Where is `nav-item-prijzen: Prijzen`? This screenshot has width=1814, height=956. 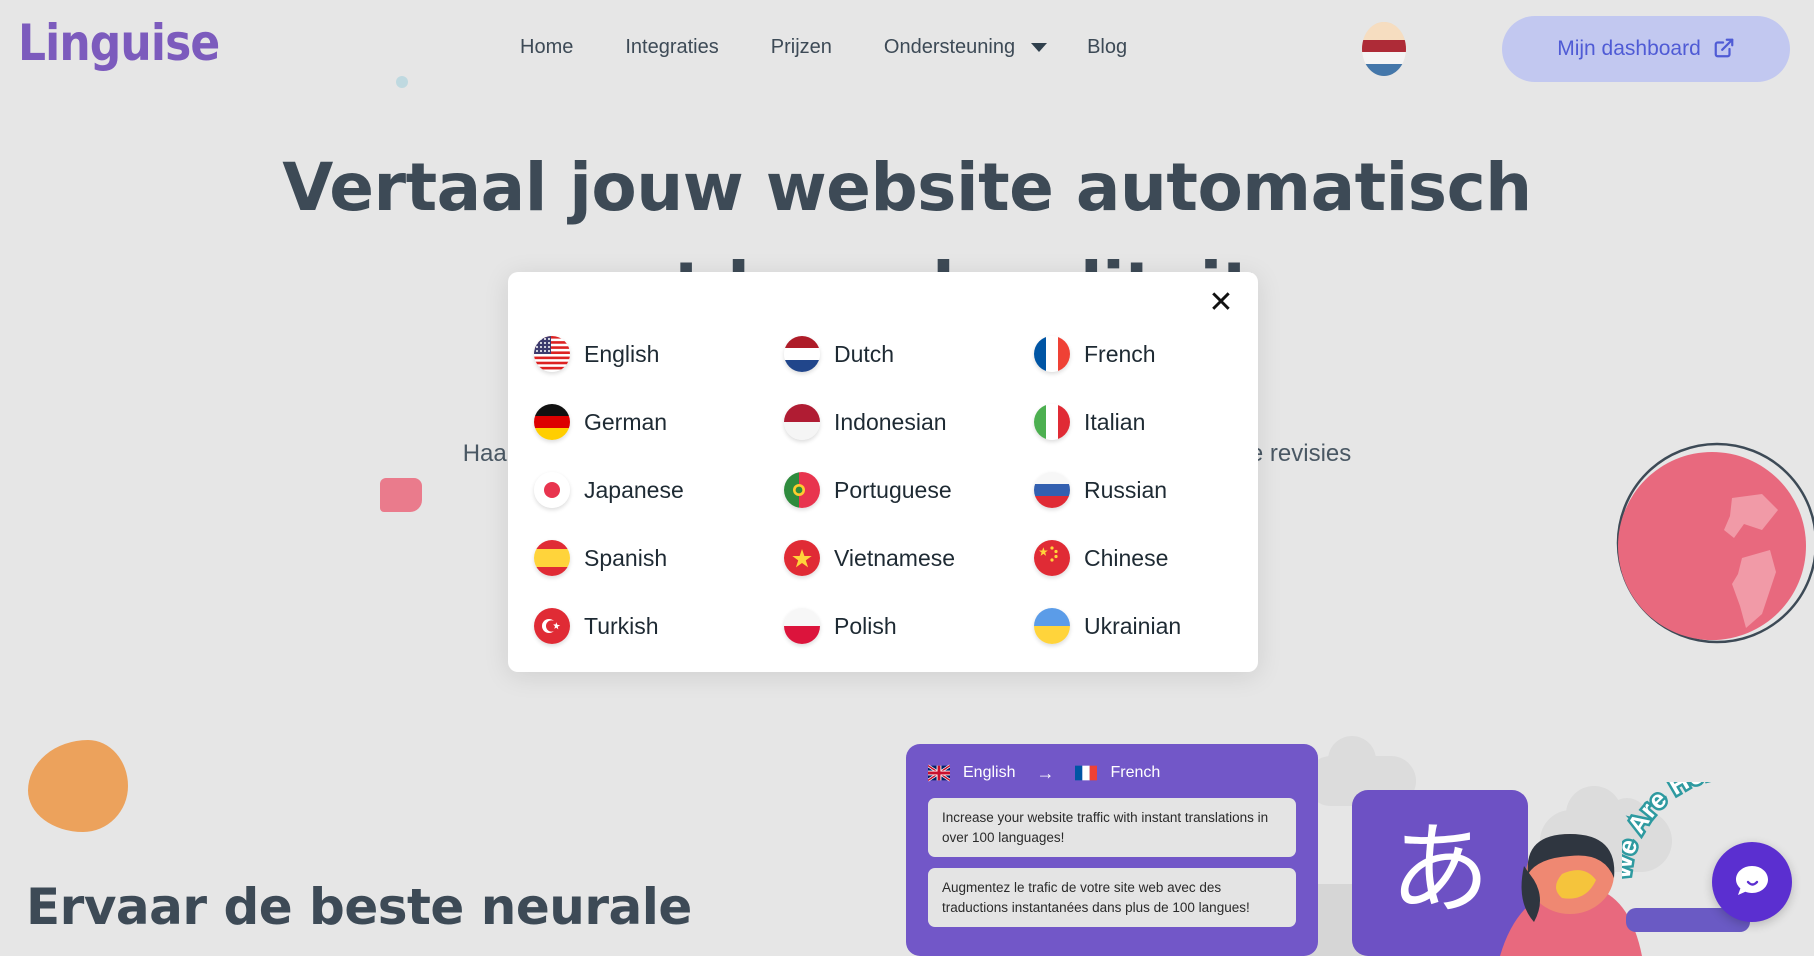
nav-item-prijzen: Prijzen is located at coordinates (801, 47).